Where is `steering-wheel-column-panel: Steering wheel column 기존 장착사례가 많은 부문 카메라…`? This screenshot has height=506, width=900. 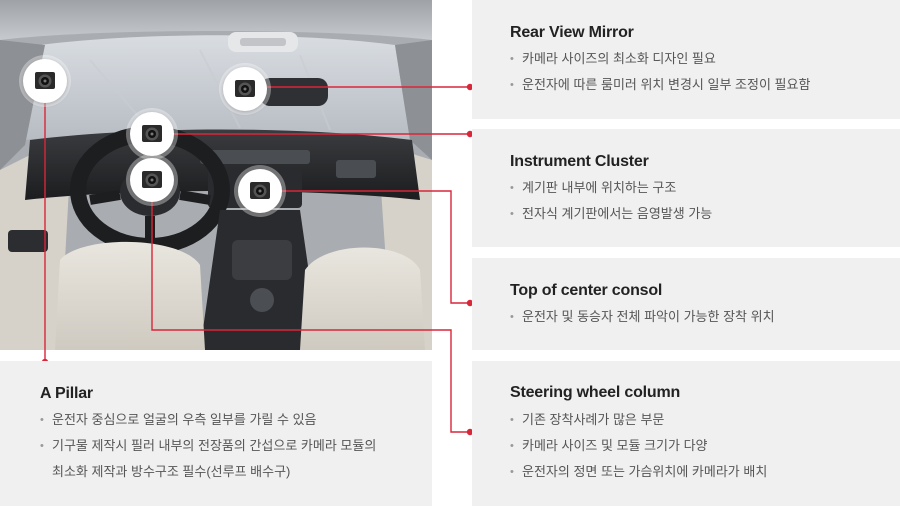 steering-wheel-column-panel: Steering wheel column 기존 장착사례가 많은 부문 카메라… is located at coordinates (686, 433).